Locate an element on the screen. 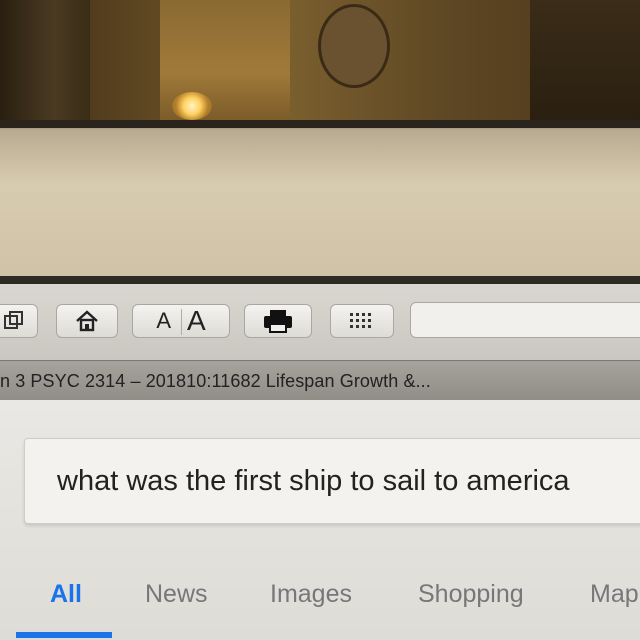 The height and width of the screenshot is (640, 640). background-wall-clock is located at coordinates (354, 46).